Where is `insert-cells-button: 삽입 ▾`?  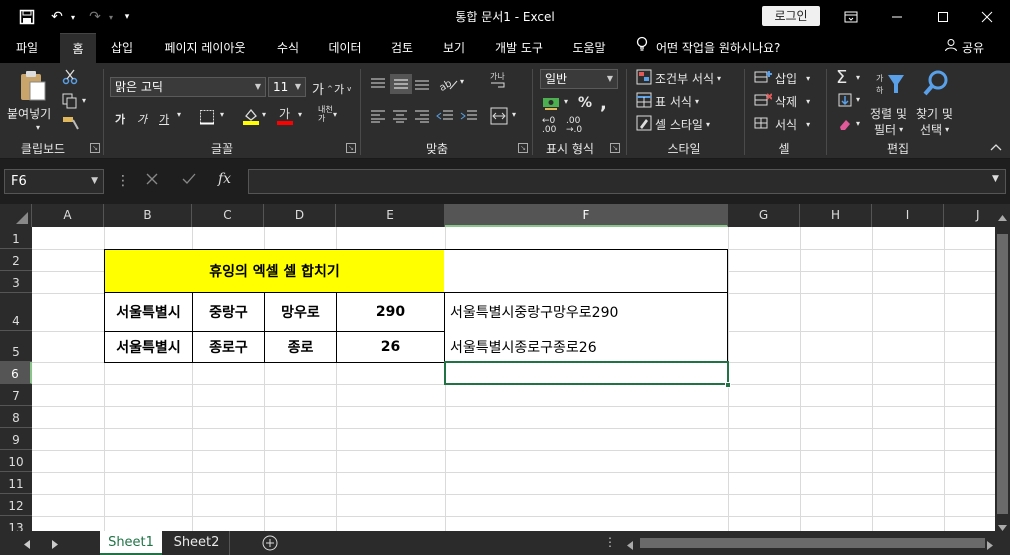
insert-cells-button: 삽입 ▾ is located at coordinates (782, 78).